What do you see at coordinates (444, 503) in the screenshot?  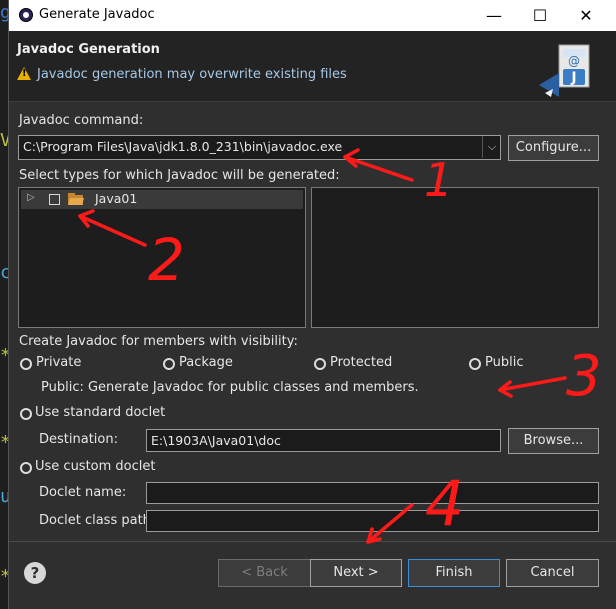 I see `annotation-number-4: 4` at bounding box center [444, 503].